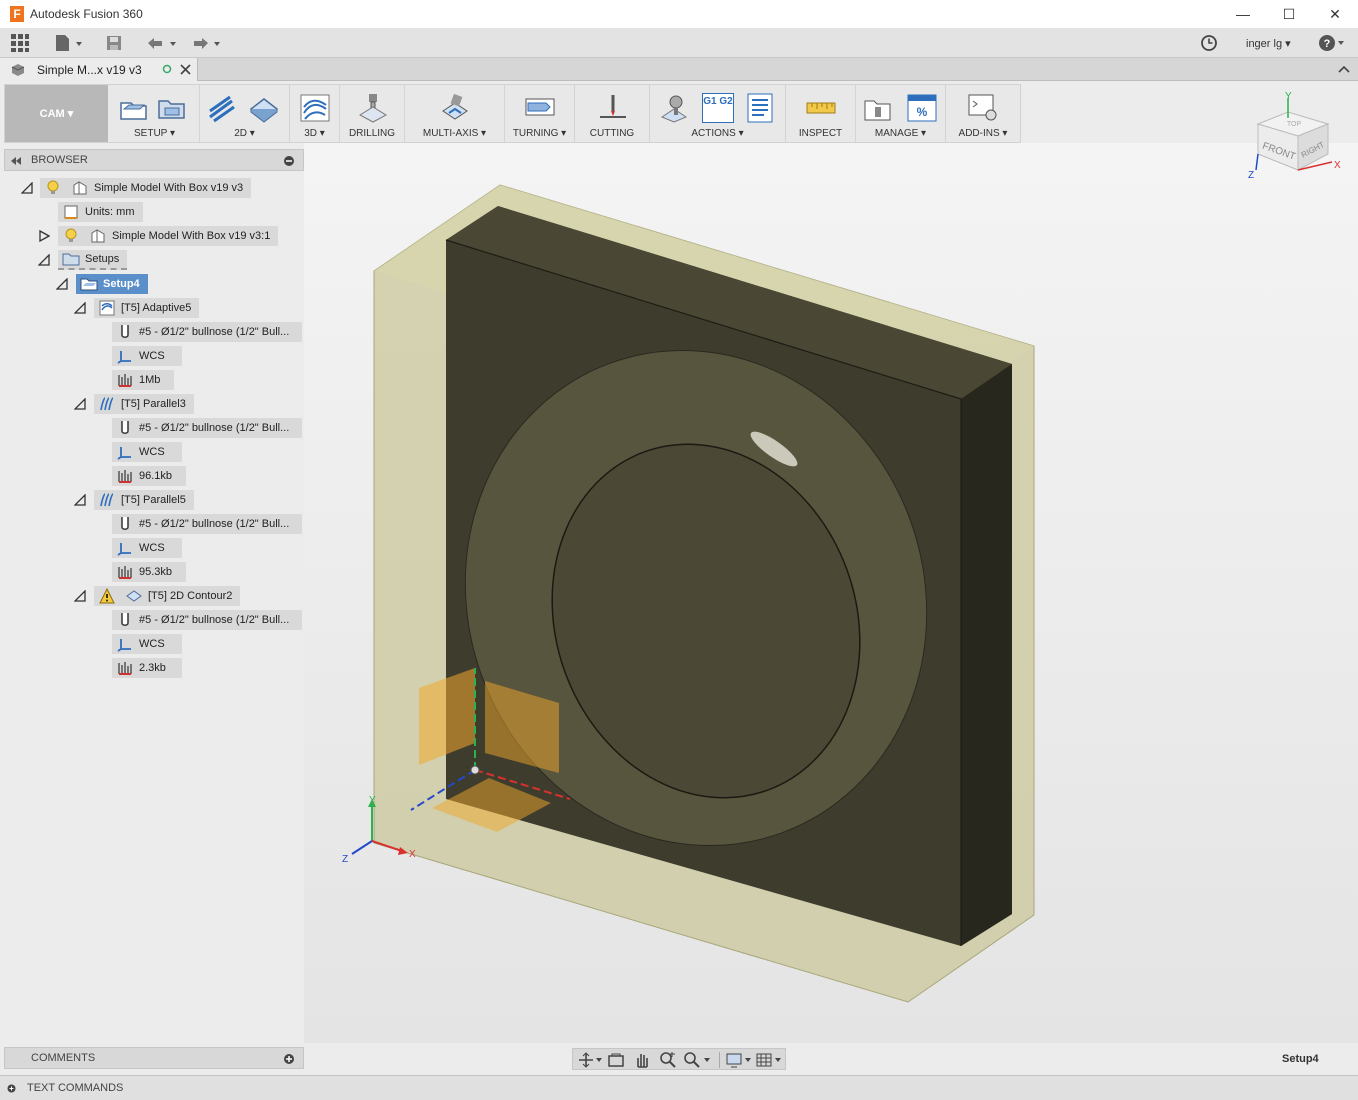 The height and width of the screenshot is (1100, 1358). I want to click on tree-toolpath-size: 96.1kb, so click(149, 476).